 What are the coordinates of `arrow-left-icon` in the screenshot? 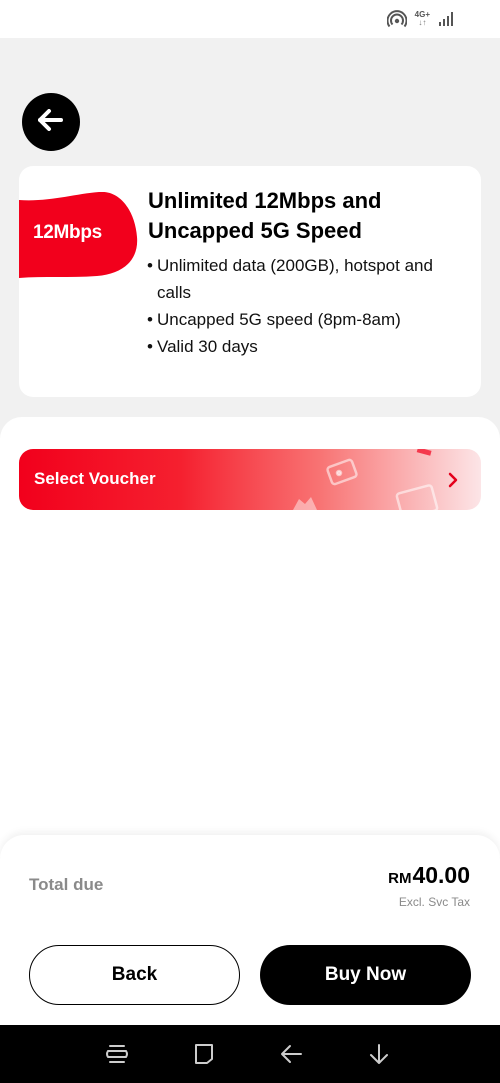 It's located at (51, 122).